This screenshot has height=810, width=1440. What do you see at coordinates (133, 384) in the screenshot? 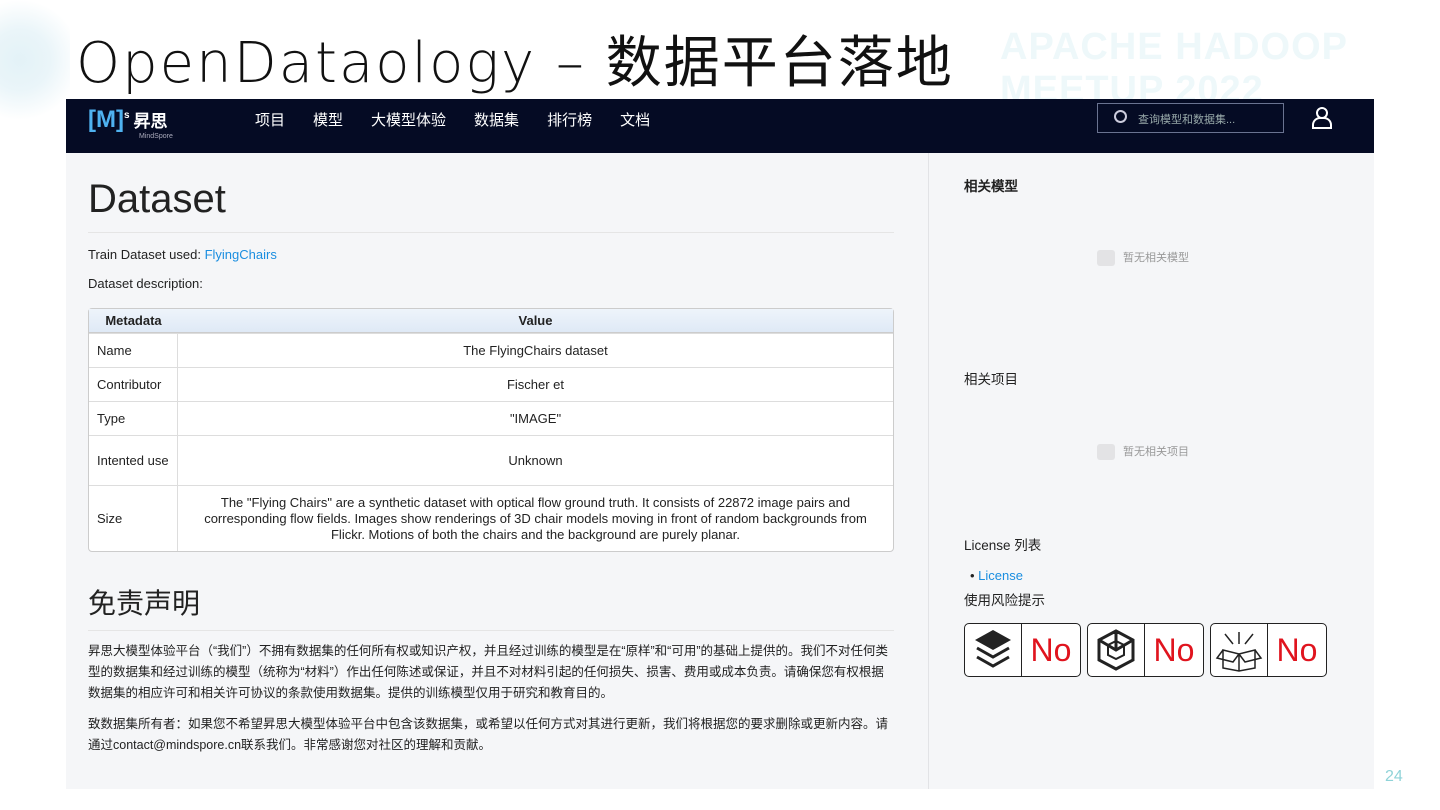
I see `cell-key: Contributor` at bounding box center [133, 384].